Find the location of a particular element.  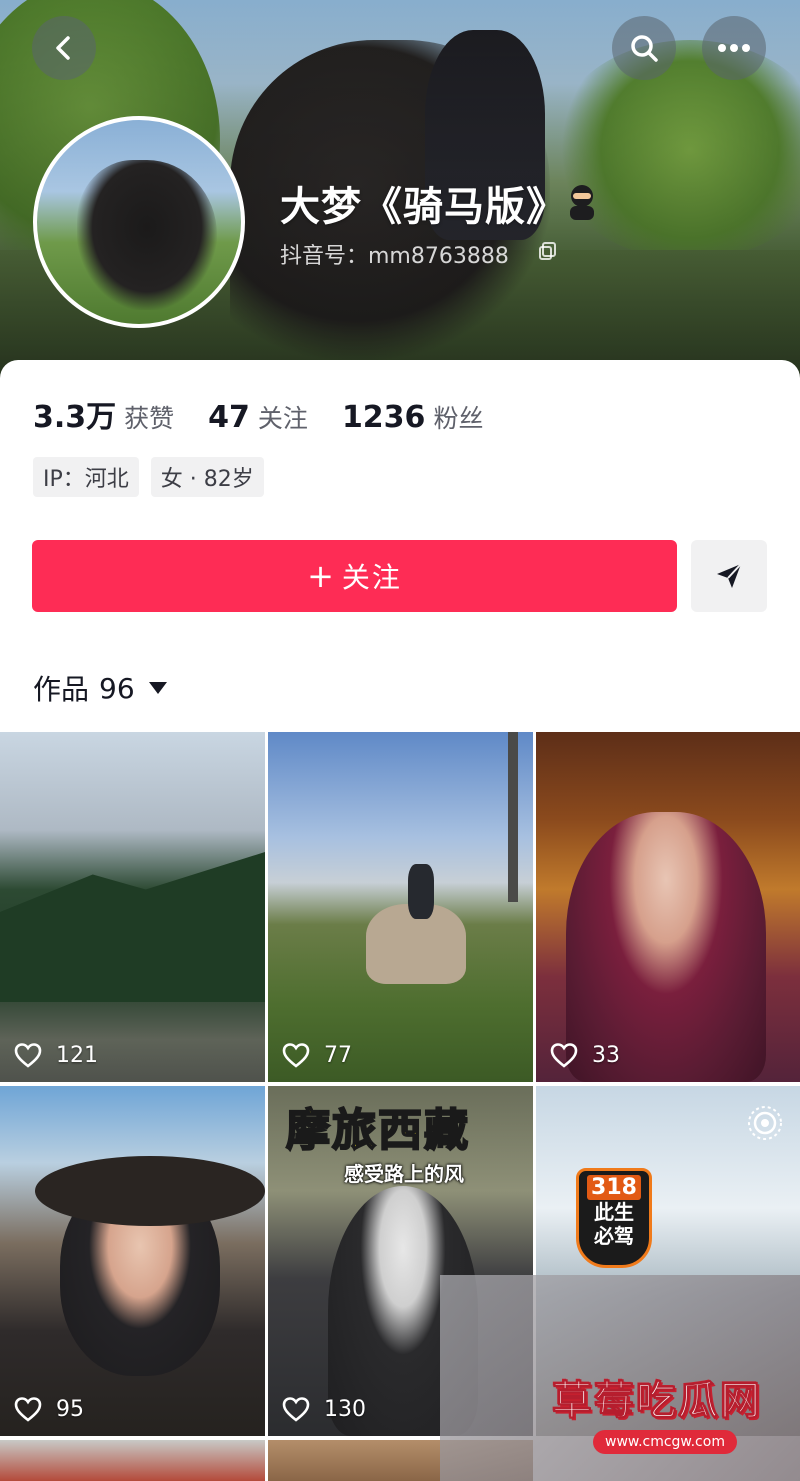

watermark-title: 草莓吃瓜网 is located at coordinates (657, 1401).